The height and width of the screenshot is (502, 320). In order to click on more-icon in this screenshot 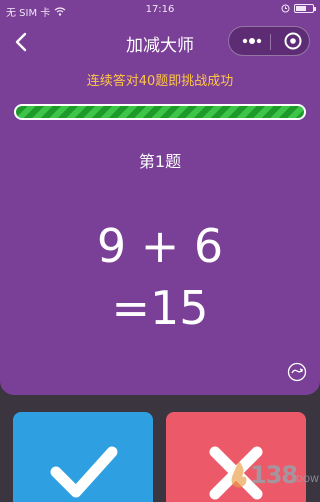, I will do `click(252, 41)`.